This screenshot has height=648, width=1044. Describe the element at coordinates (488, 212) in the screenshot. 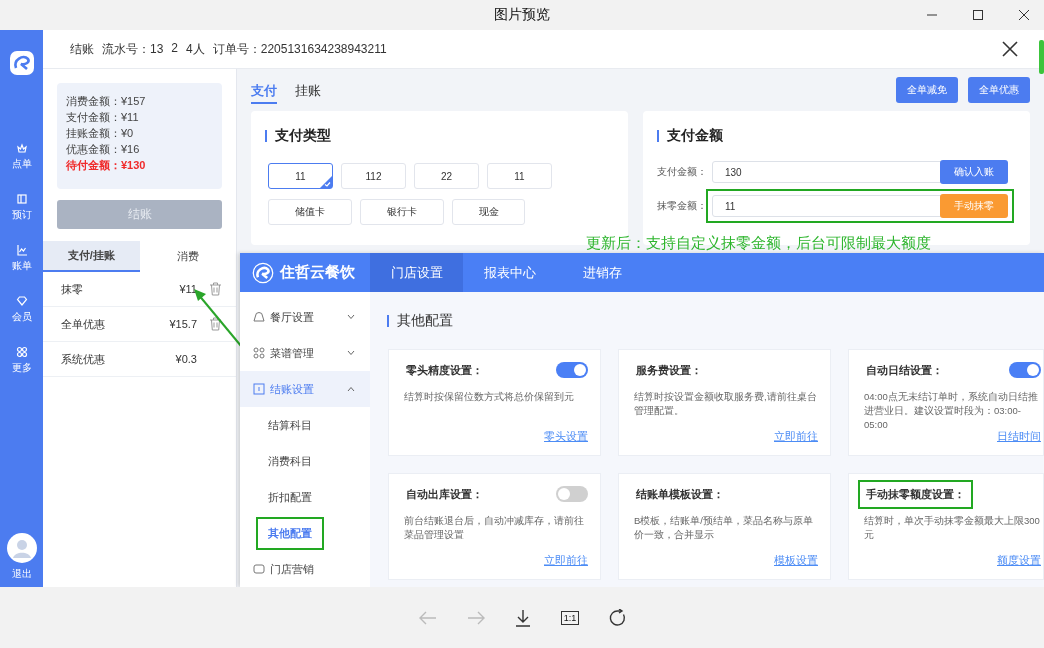

I see `payment-option: 现金` at that location.